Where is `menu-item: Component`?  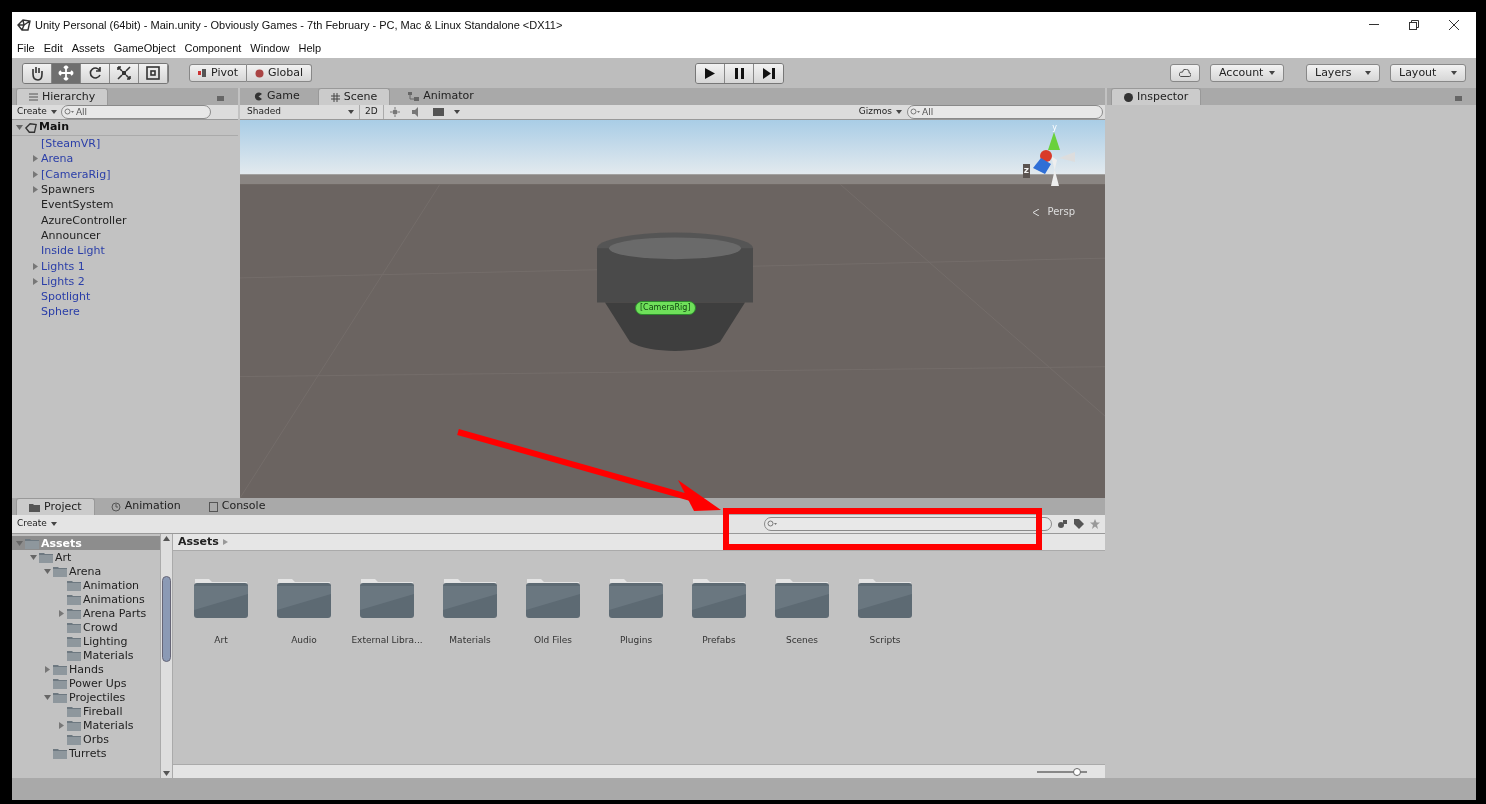 menu-item: Component is located at coordinates (213, 48).